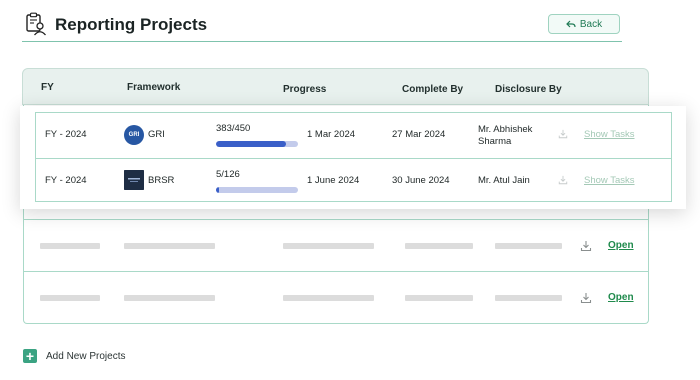 This screenshot has height=380, width=700. I want to click on progress-text: 383/450, so click(233, 128).